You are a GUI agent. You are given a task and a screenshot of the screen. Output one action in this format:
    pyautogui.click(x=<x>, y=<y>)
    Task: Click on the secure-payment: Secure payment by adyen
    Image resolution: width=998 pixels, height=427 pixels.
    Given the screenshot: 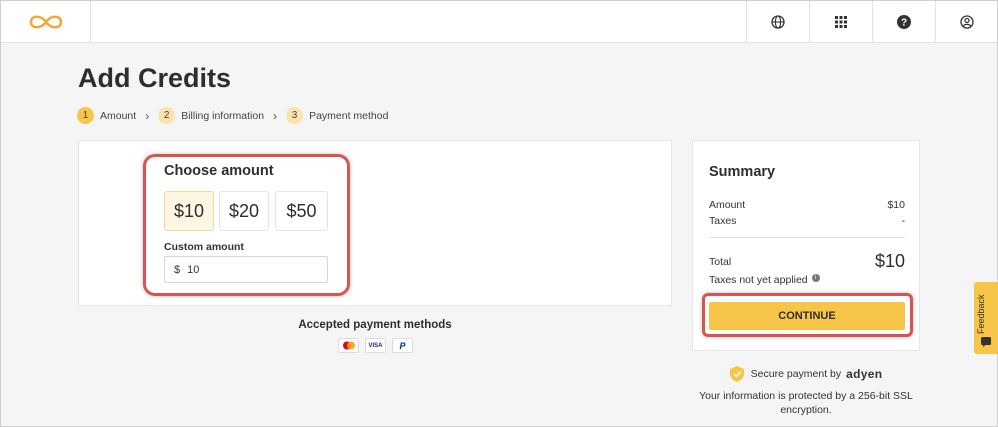 What is the action you would take?
    pyautogui.click(x=806, y=374)
    